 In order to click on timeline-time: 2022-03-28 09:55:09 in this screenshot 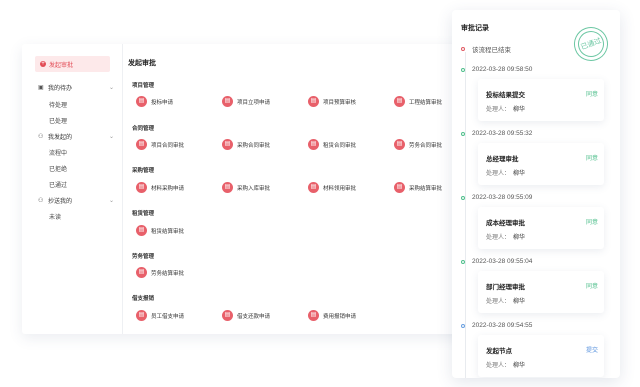, I will do `click(496, 197)`.